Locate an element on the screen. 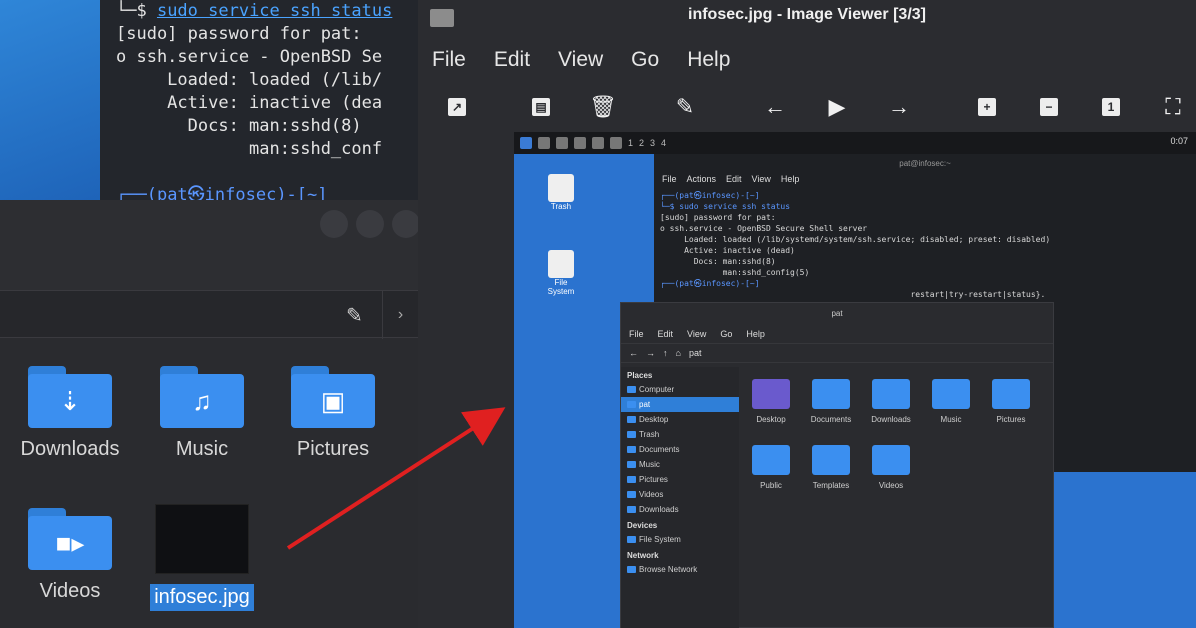  terminal-line: Active: inactive (dea is located at coordinates (249, 103).